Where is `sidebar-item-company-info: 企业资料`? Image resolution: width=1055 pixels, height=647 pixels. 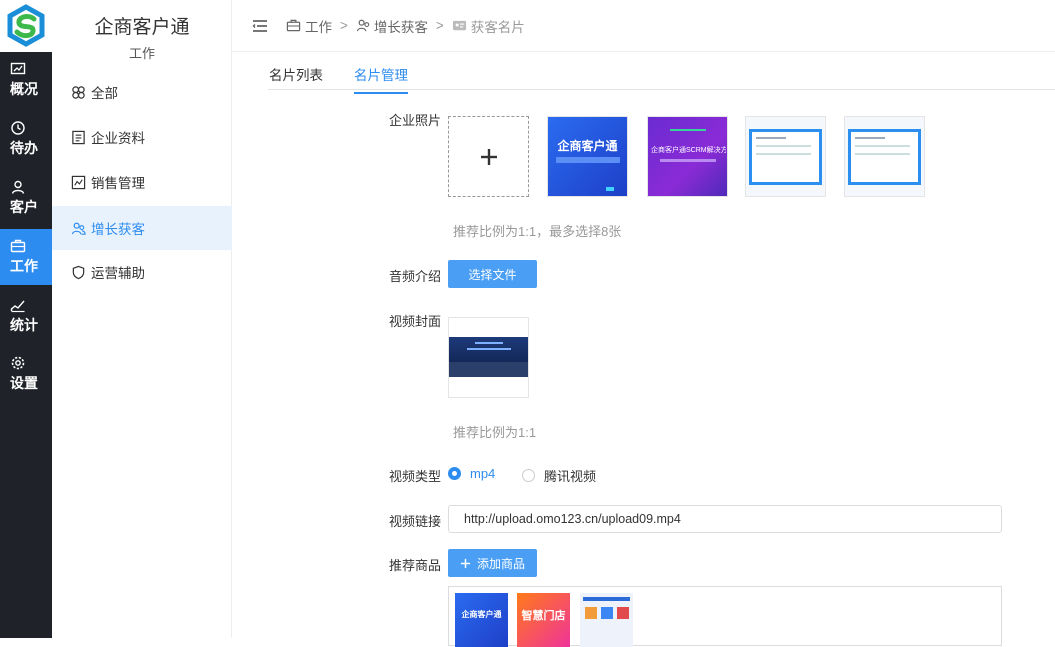
sidebar-item-company-info: 企业资料 is located at coordinates (142, 137).